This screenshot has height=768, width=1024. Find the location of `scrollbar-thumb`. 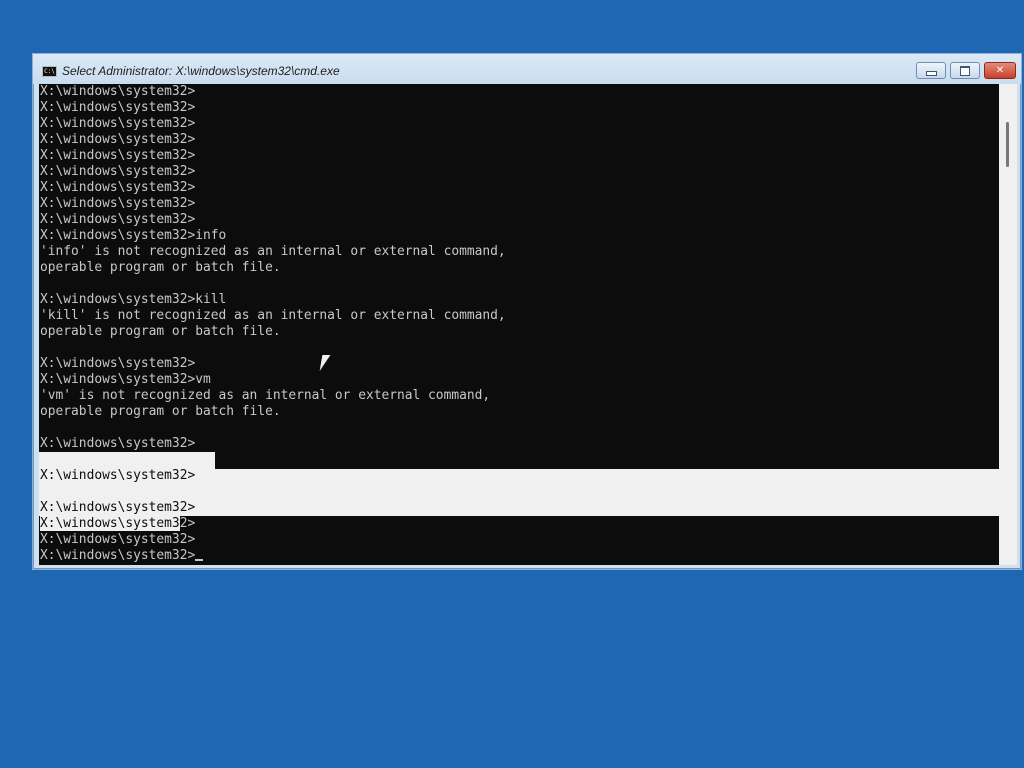

scrollbar-thumb is located at coordinates (1007, 144).